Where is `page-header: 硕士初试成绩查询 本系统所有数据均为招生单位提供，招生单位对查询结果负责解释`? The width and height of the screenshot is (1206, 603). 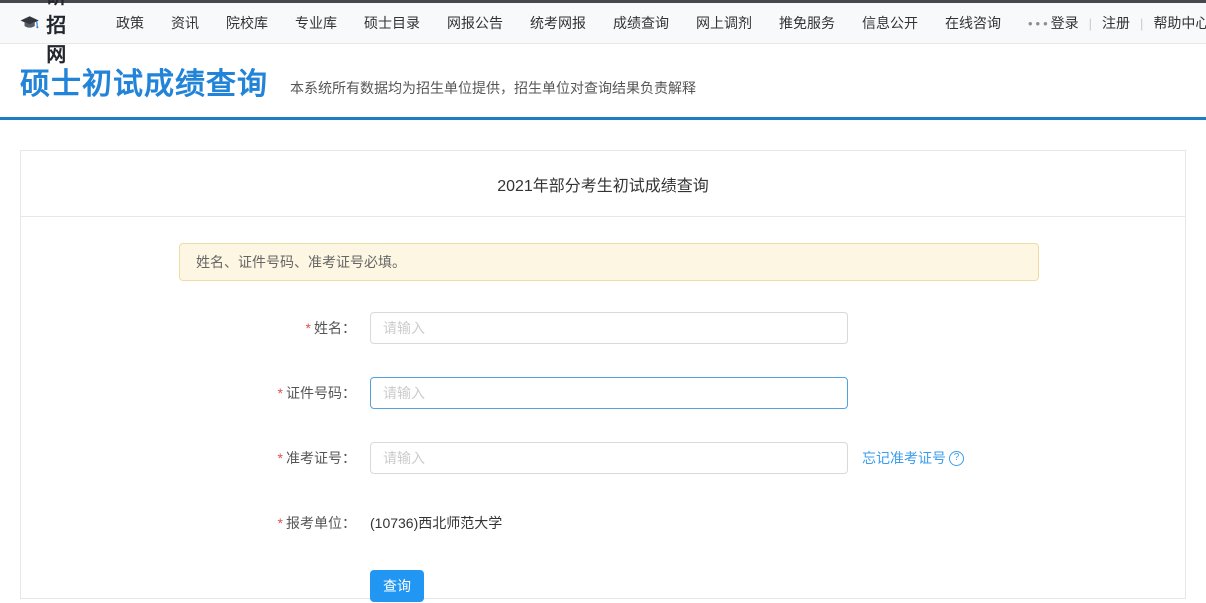 page-header: 硕士初试成绩查询 本系统所有数据均为招生单位提供，招生单位对查询结果负责解释 is located at coordinates (603, 82).